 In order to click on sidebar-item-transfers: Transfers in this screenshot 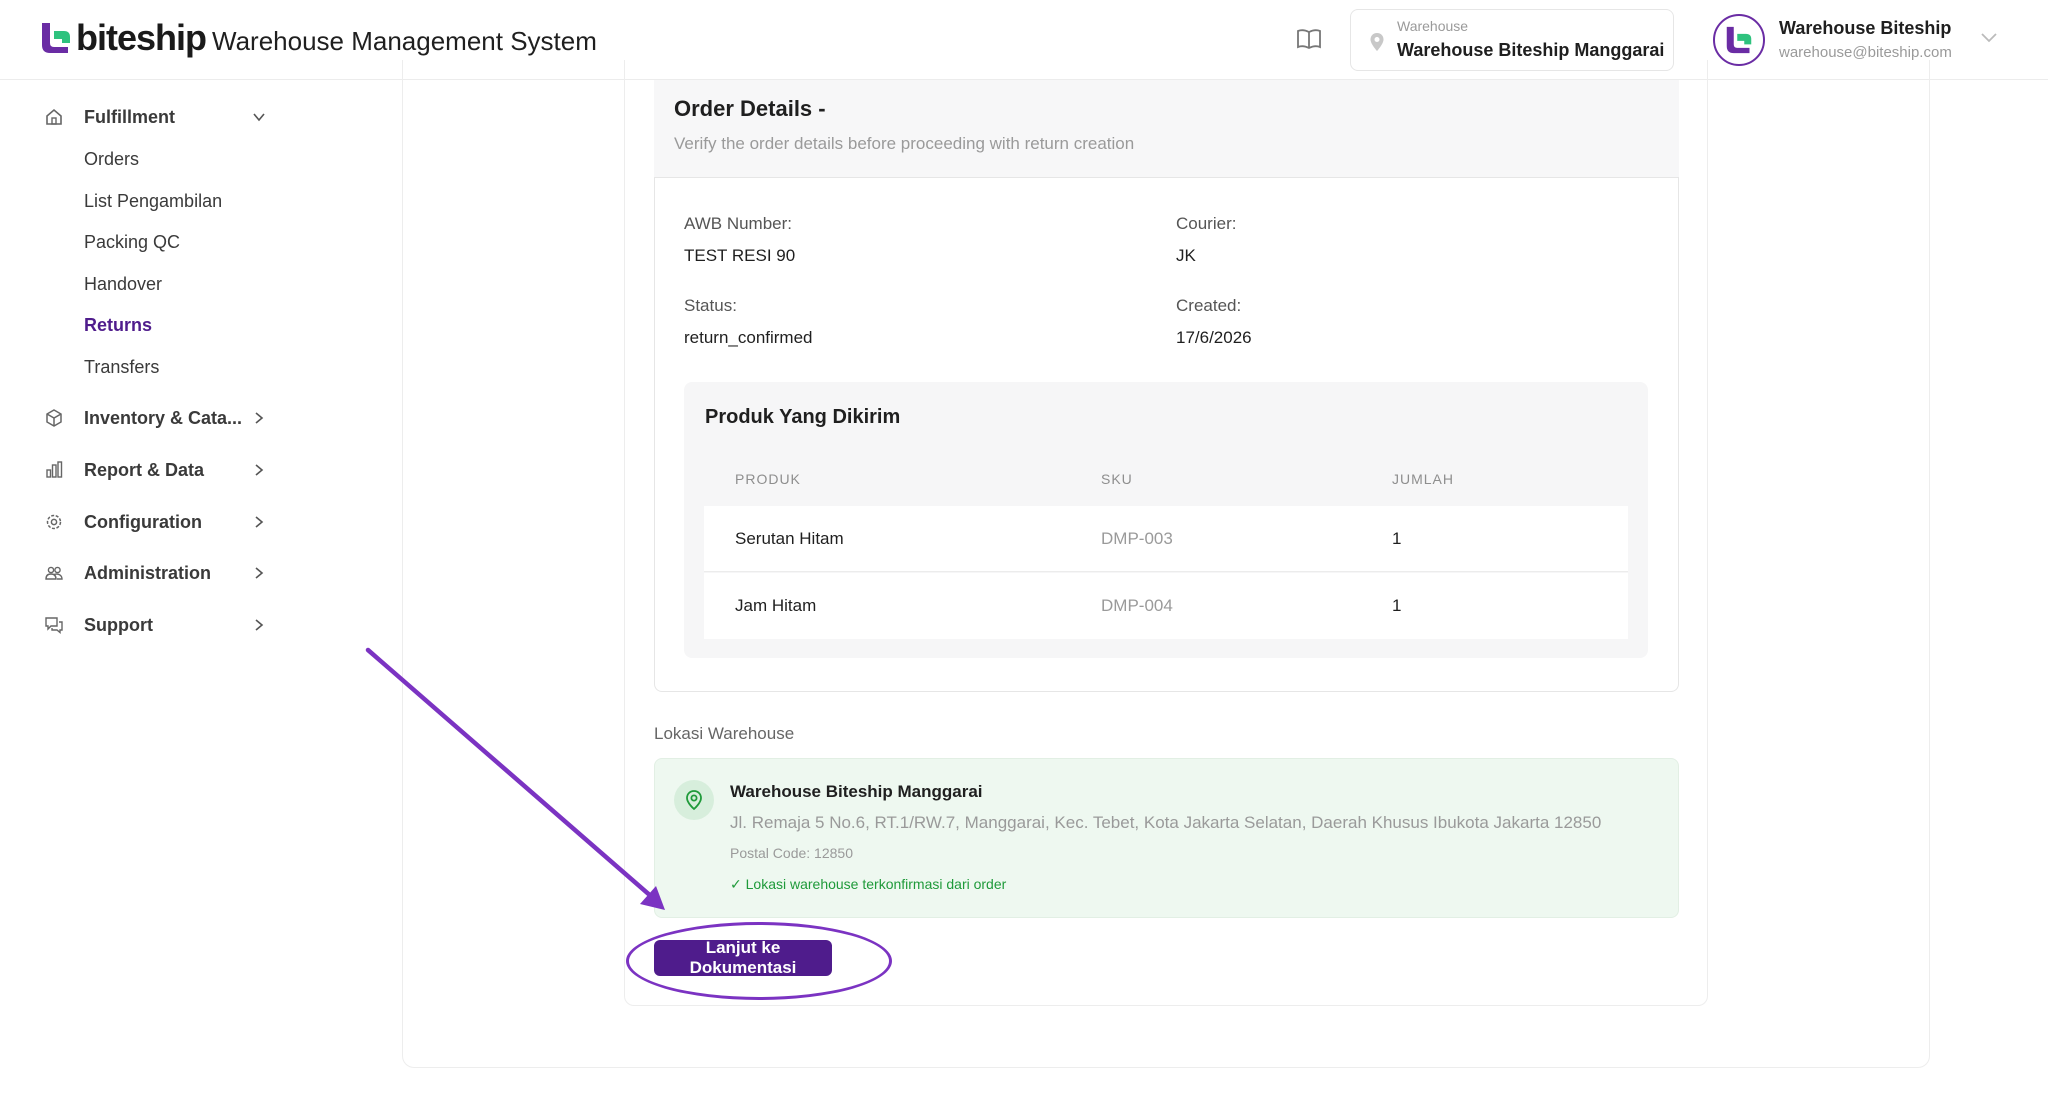, I will do `click(121, 367)`.